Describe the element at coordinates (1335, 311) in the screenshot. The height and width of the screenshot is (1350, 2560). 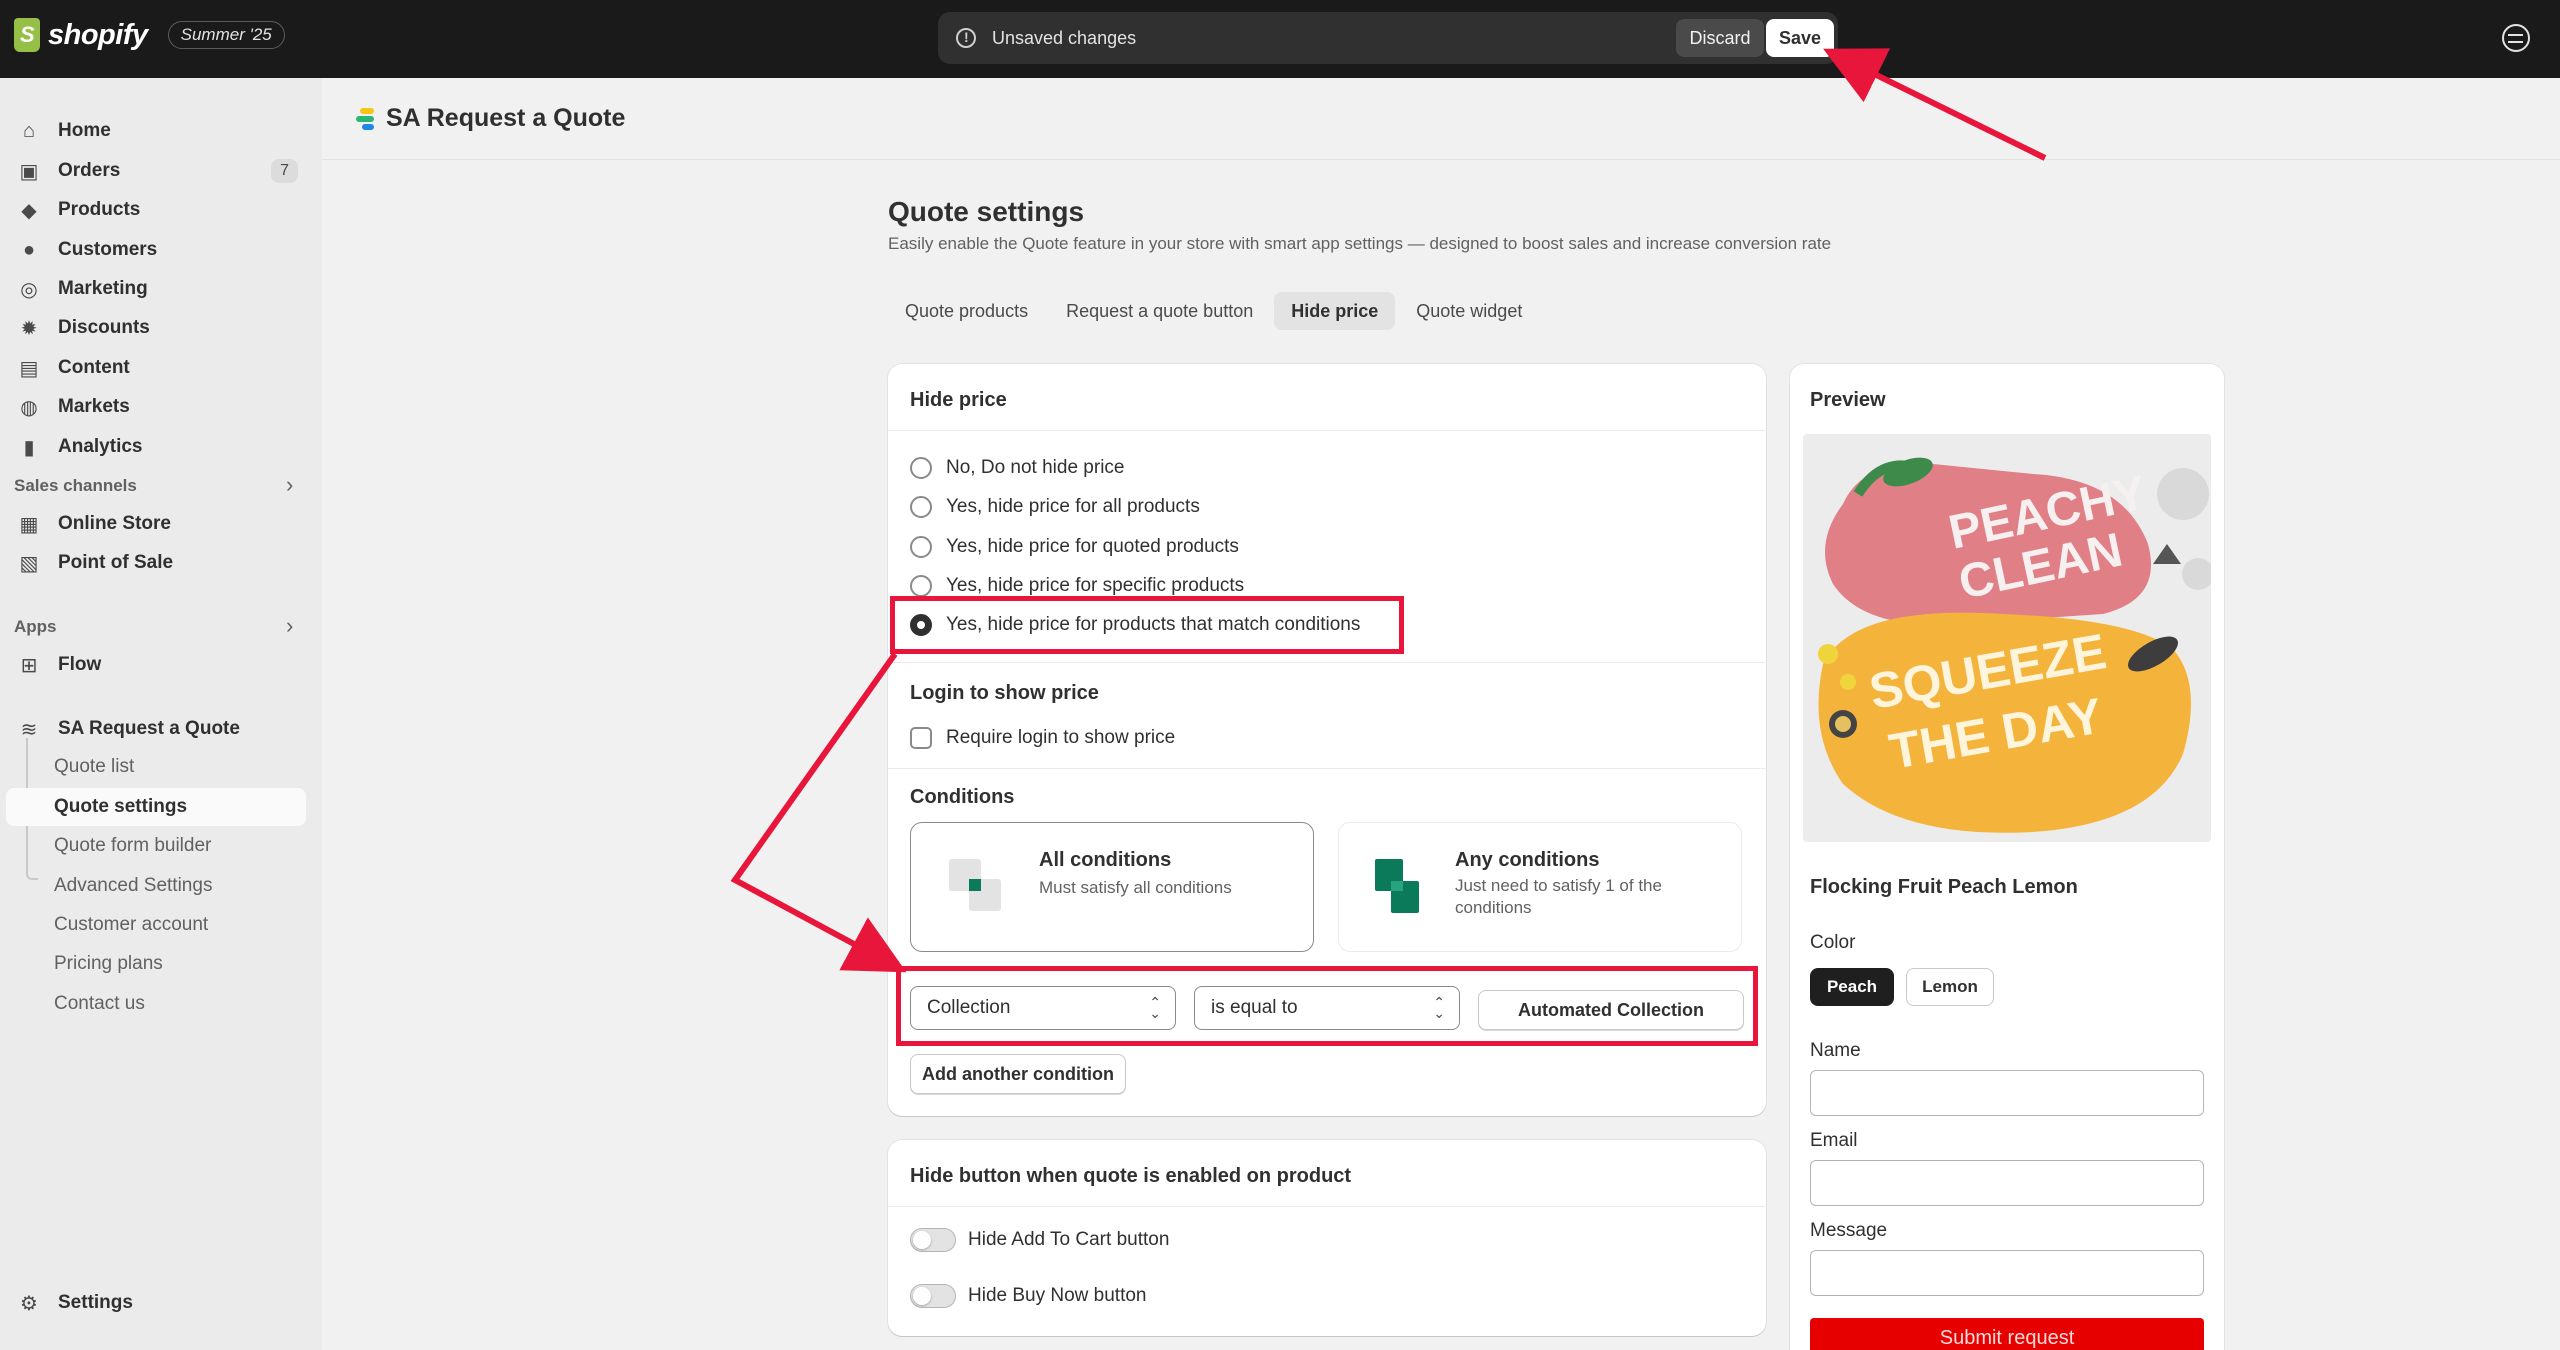
I see `tab-hide-price: Hide price` at that location.